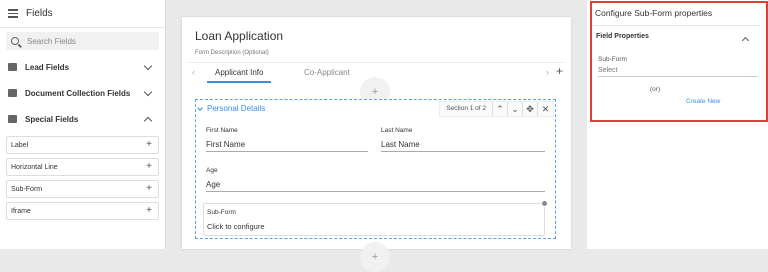 This screenshot has width=768, height=272. I want to click on field-item-sub-form: Sub-Form +, so click(82, 189).